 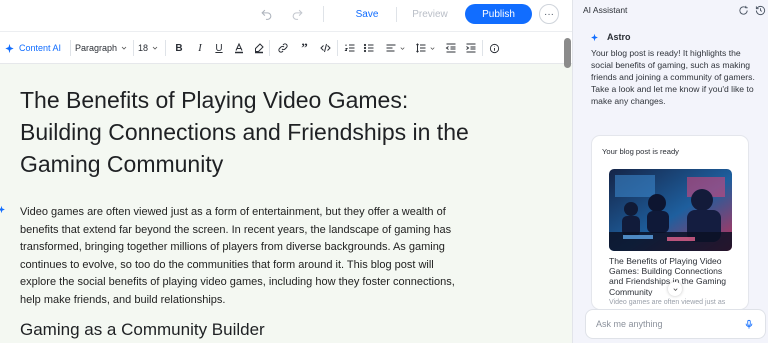 I want to click on line-spacing-select, so click(x=425, y=48).